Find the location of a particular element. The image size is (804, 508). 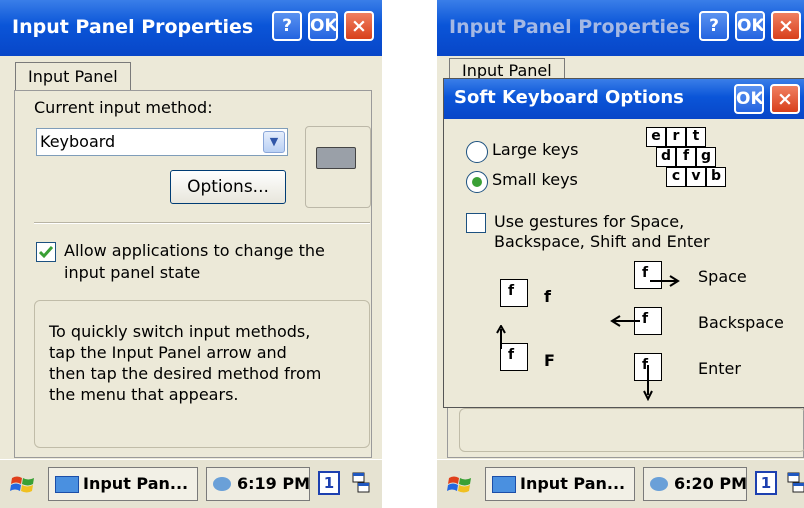

info-line: the menu that appears. is located at coordinates (144, 394).